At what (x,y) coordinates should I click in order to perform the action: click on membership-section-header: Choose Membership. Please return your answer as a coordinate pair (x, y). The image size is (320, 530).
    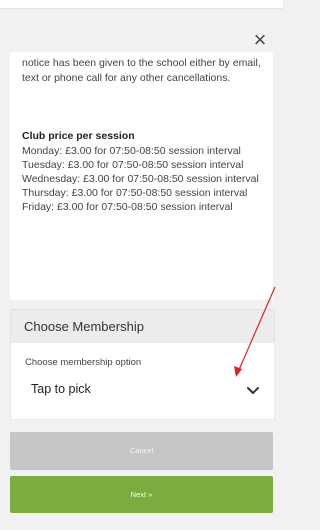
    Looking at the image, I should click on (142, 327).